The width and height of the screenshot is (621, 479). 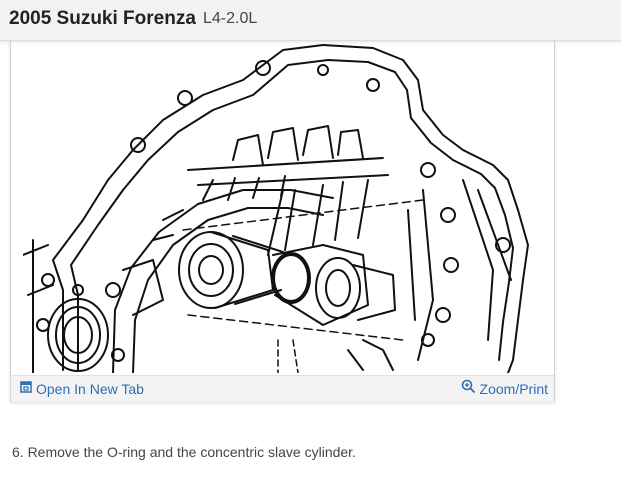 What do you see at coordinates (282, 388) in the screenshot?
I see `figure-toolbar: Open In New Tab Zoom/Print` at bounding box center [282, 388].